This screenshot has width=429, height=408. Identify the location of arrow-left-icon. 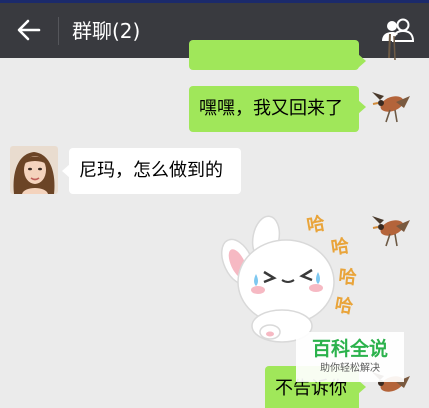
(29, 30).